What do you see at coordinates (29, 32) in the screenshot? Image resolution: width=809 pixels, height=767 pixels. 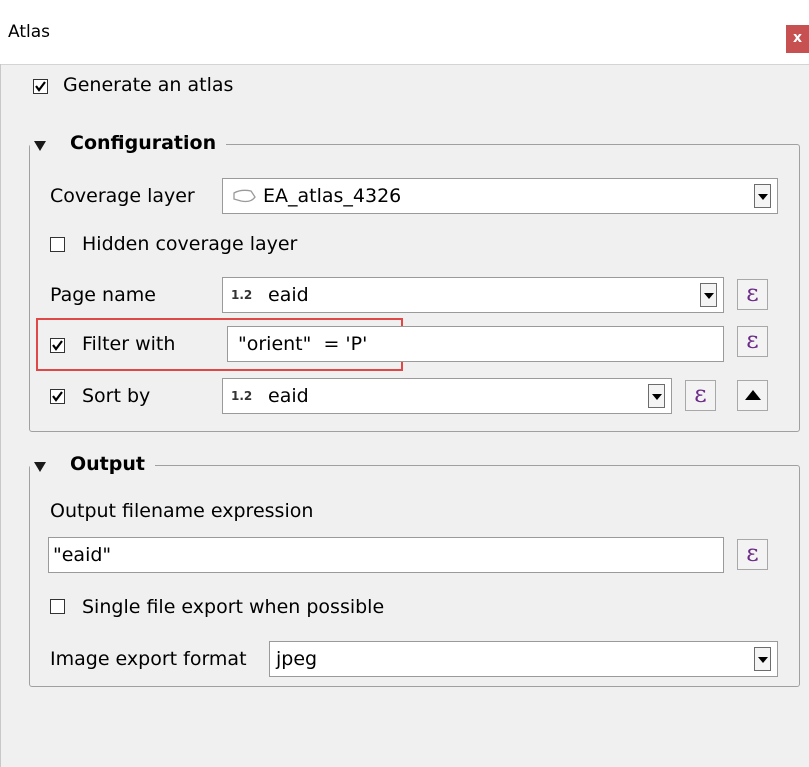 I see `window-title: Atlas` at bounding box center [29, 32].